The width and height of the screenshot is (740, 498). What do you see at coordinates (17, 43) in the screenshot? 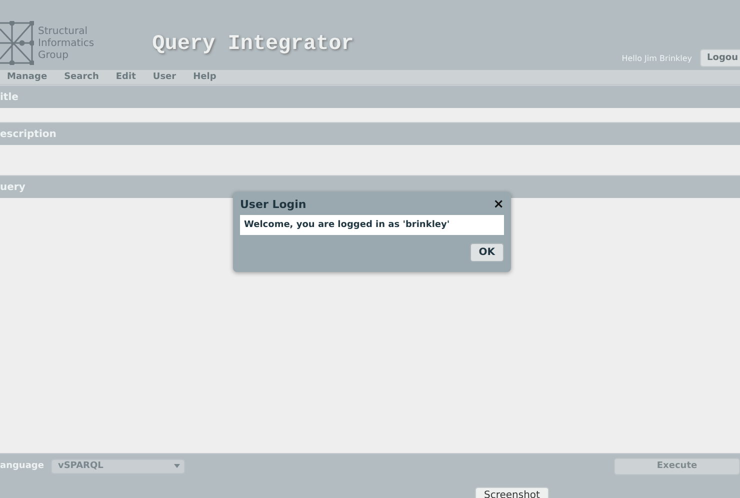
I see `logo-icon` at bounding box center [17, 43].